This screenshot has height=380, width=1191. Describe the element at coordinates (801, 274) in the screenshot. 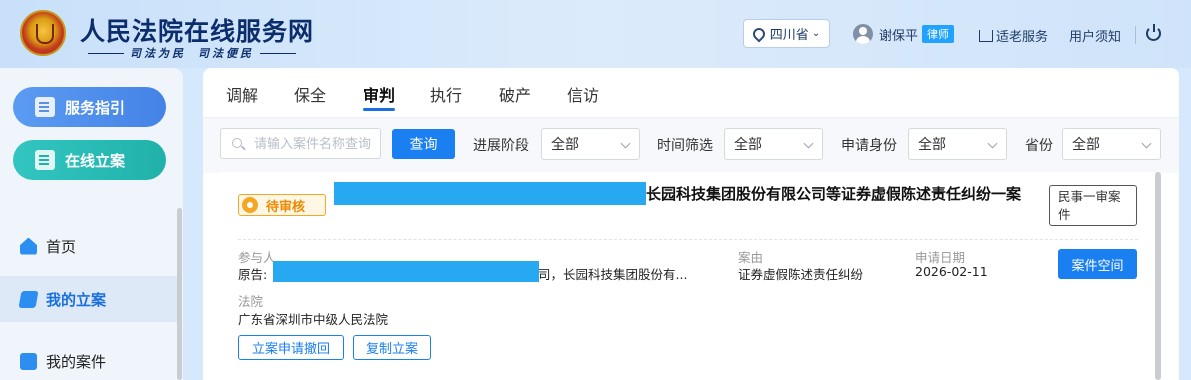

I see `cause-value: 证券虚假陈述责任纠纷` at that location.